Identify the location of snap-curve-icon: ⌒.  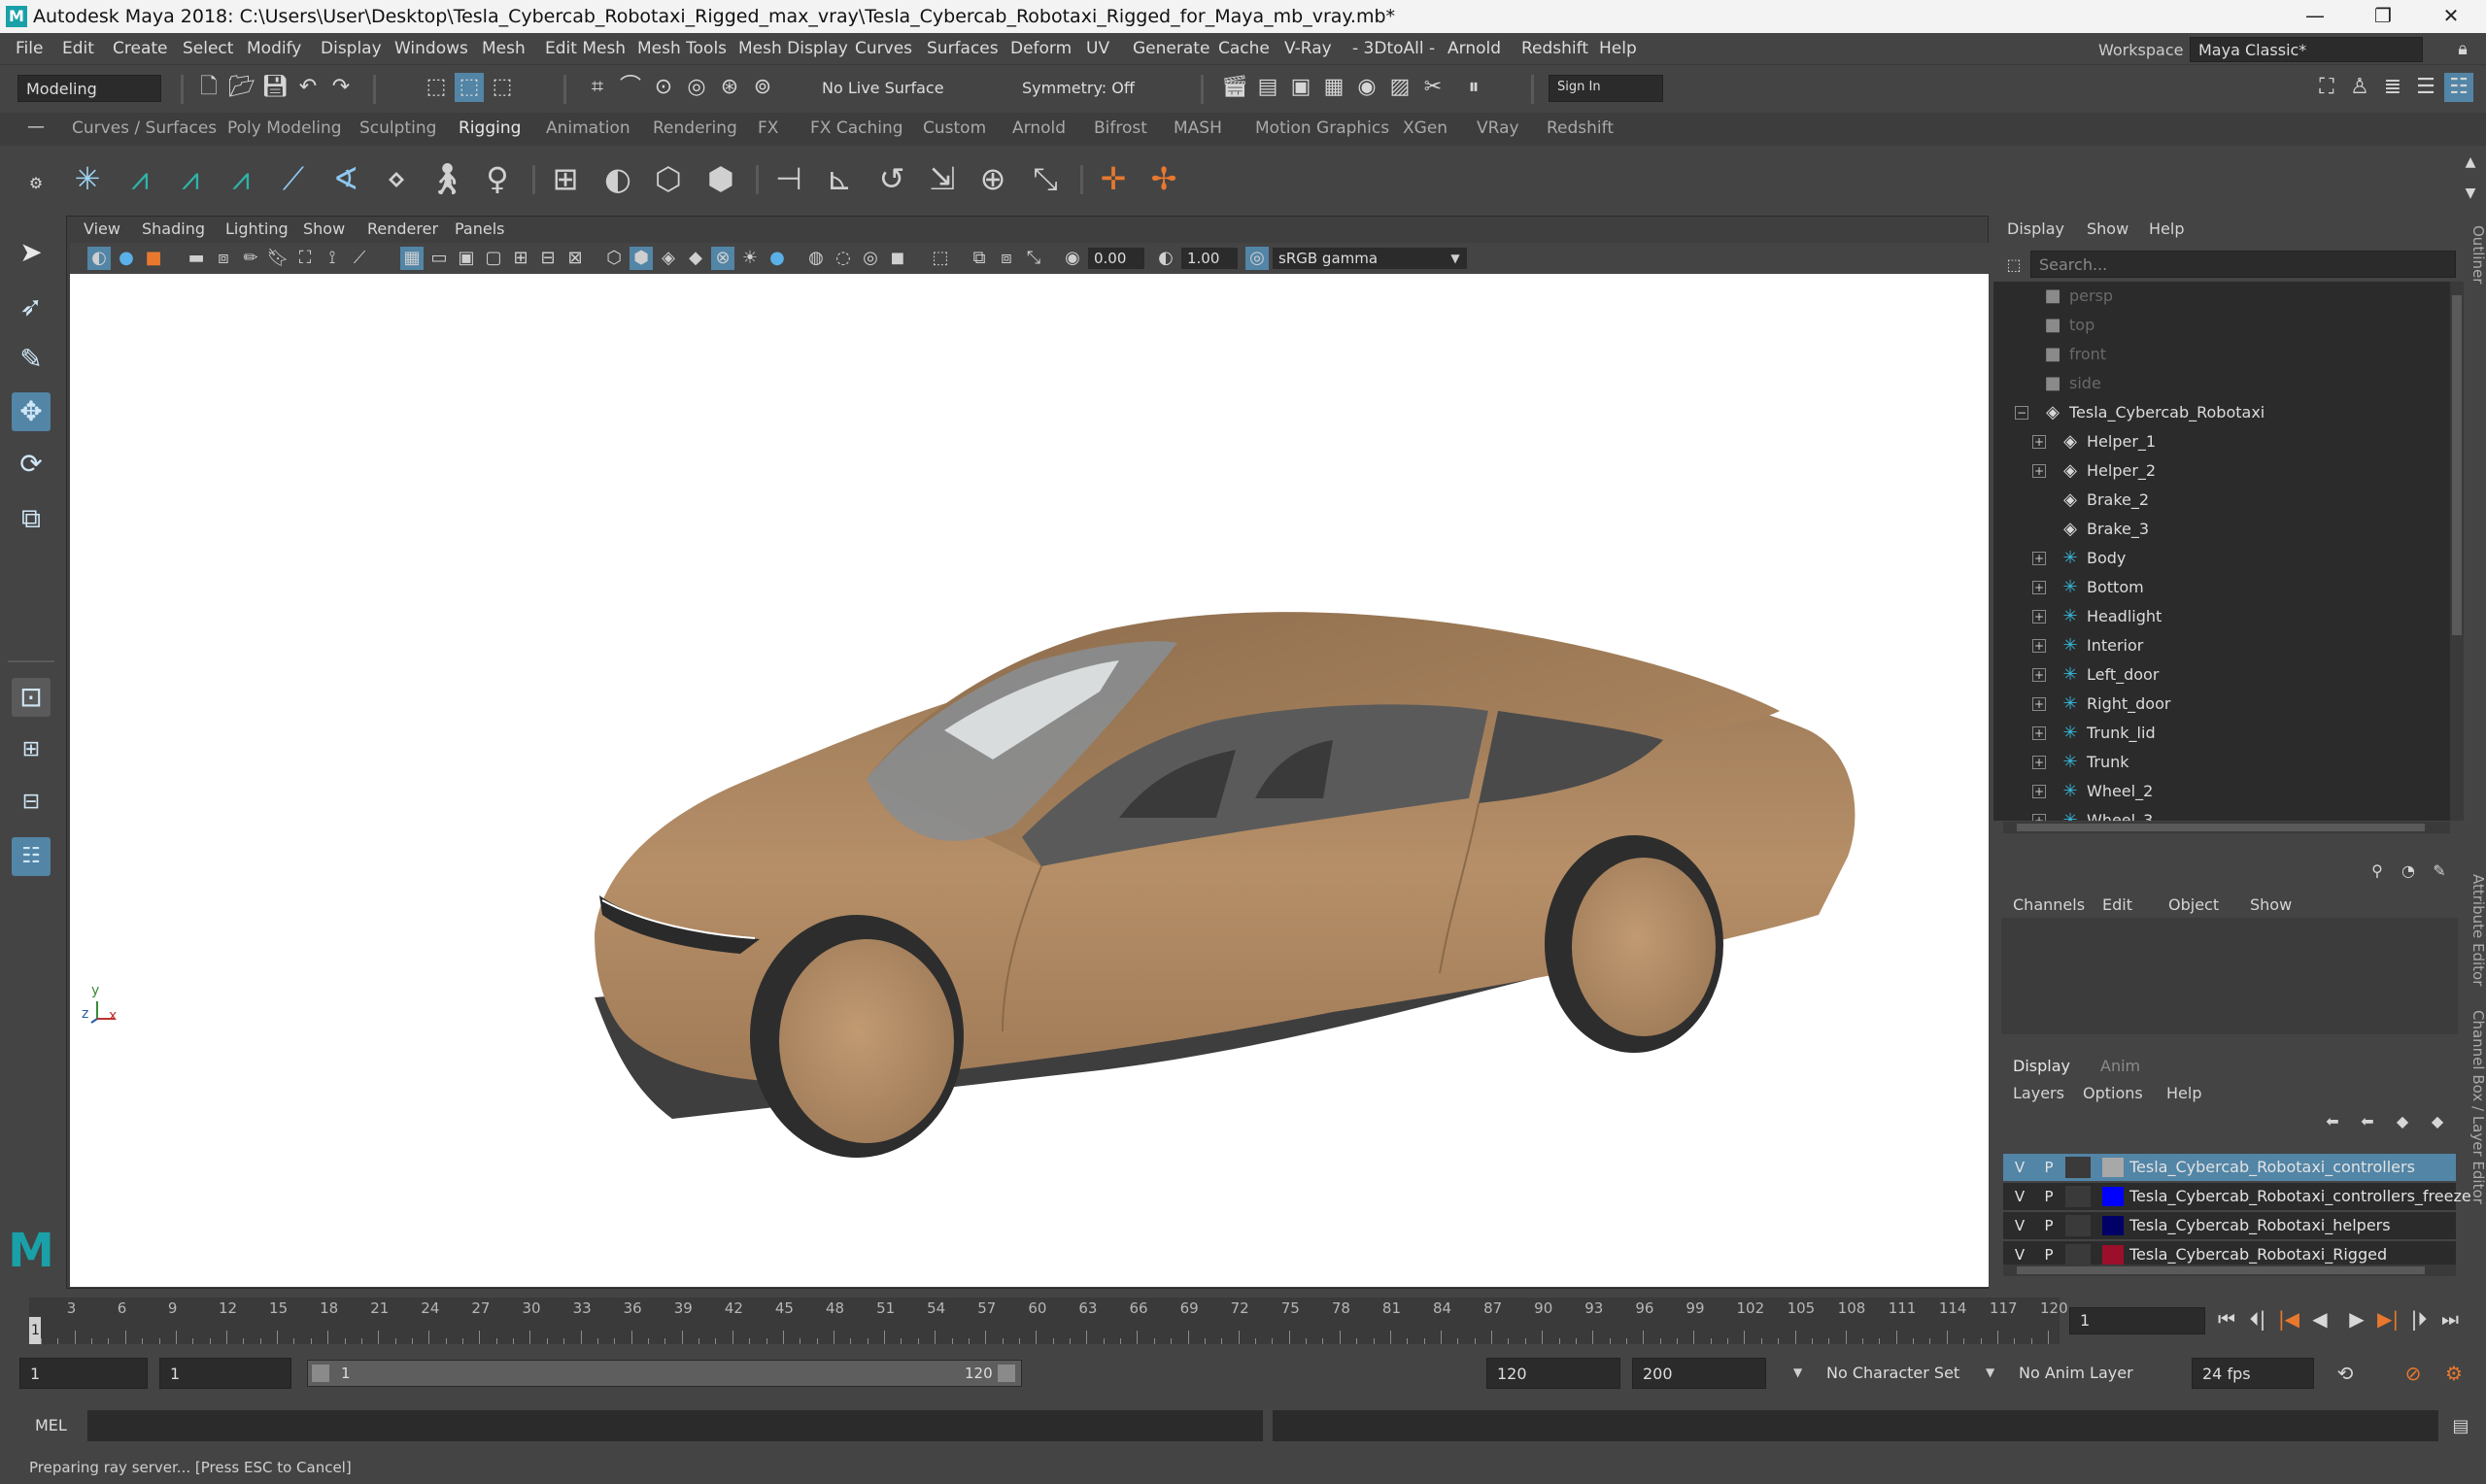
(630, 88).